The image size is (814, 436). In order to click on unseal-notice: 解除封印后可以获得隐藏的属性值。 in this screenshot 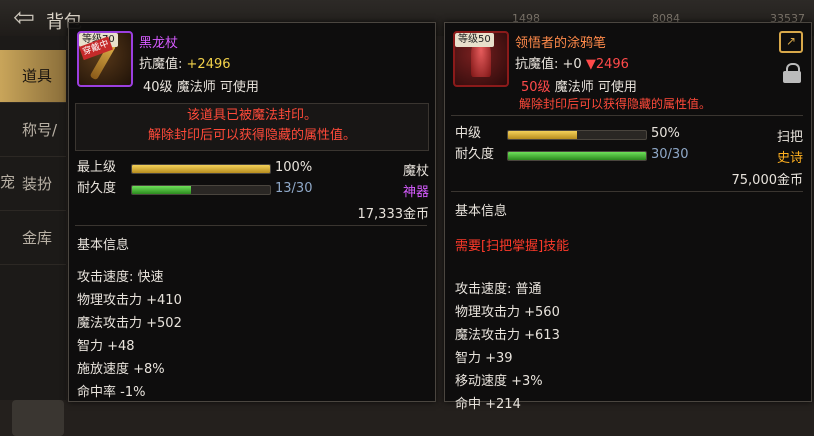, I will do `click(615, 104)`.